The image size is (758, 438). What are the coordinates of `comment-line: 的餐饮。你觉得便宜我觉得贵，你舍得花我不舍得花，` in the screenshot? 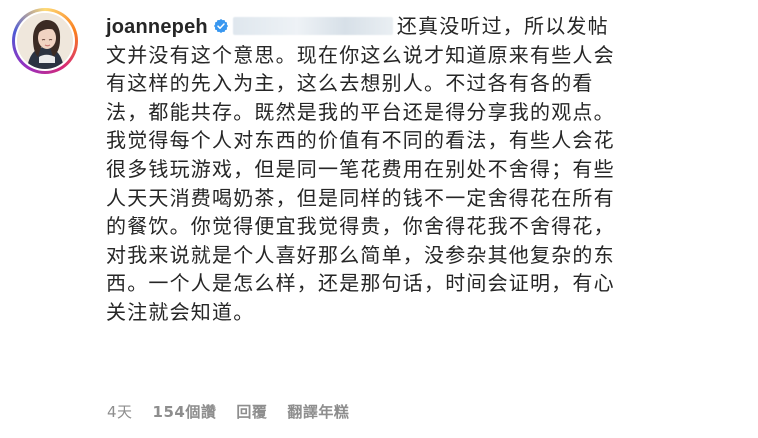 It's located at (360, 226).